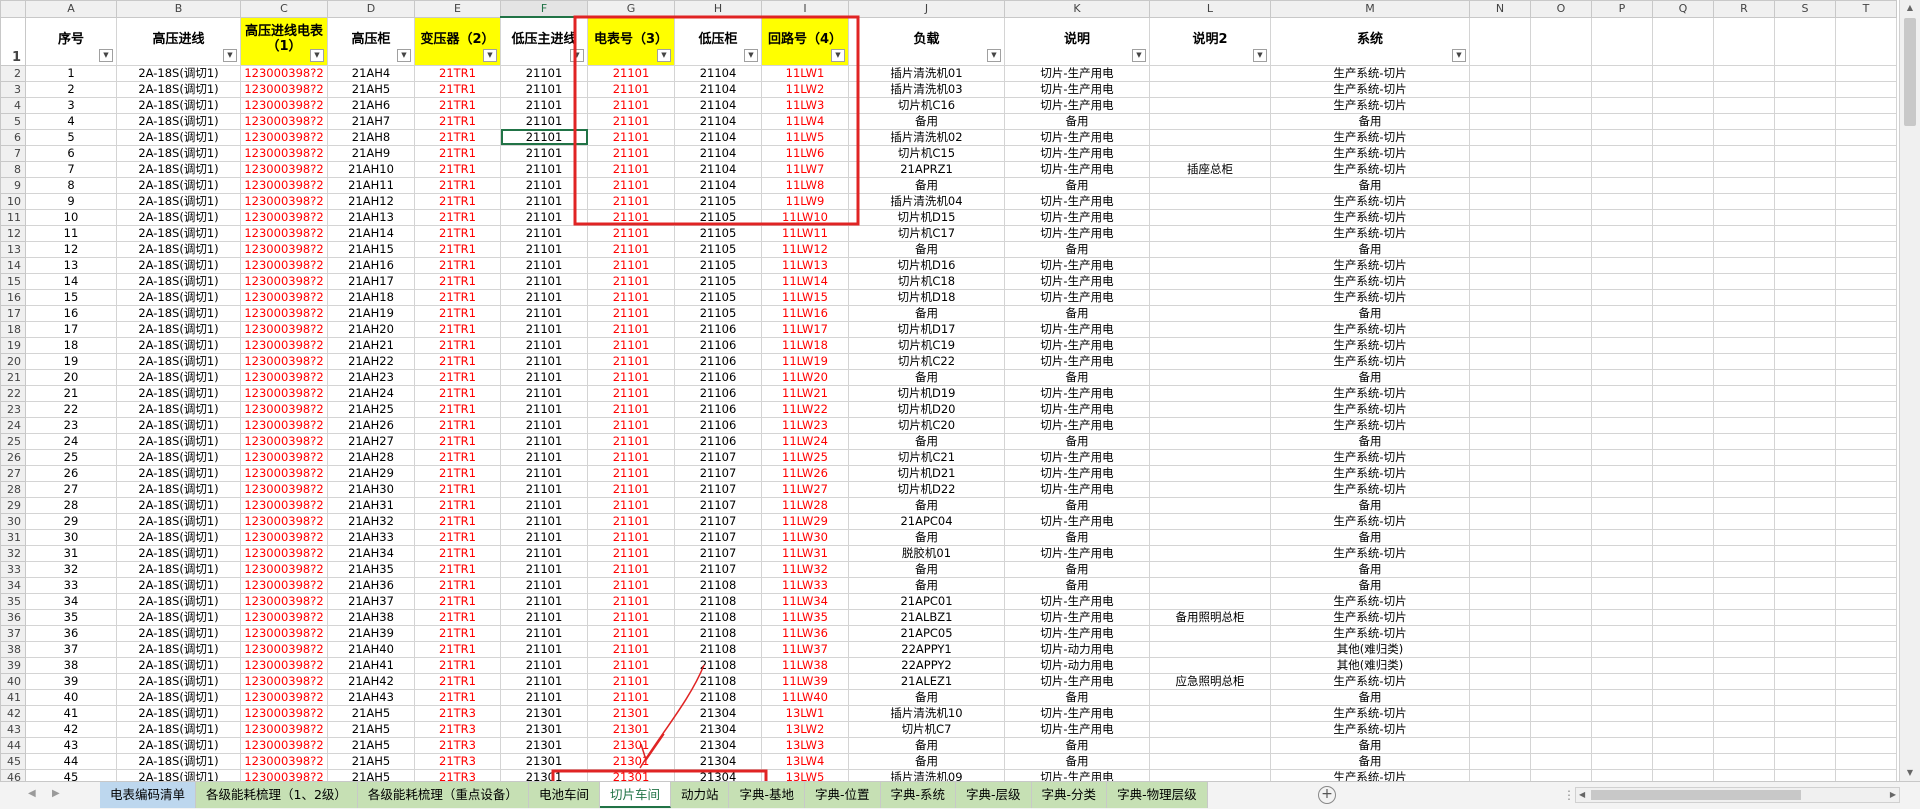 This screenshot has width=1920, height=809. I want to click on cell-j: 21APC05, so click(926, 633).